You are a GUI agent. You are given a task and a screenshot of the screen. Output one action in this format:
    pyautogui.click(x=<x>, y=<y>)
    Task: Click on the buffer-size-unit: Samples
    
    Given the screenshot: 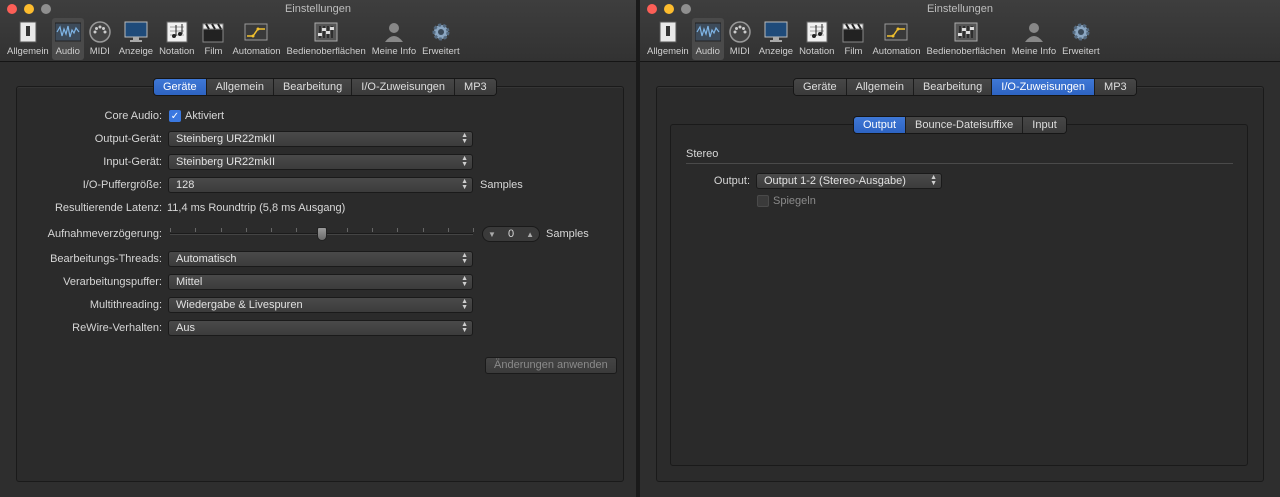 What is the action you would take?
    pyautogui.click(x=501, y=185)
    